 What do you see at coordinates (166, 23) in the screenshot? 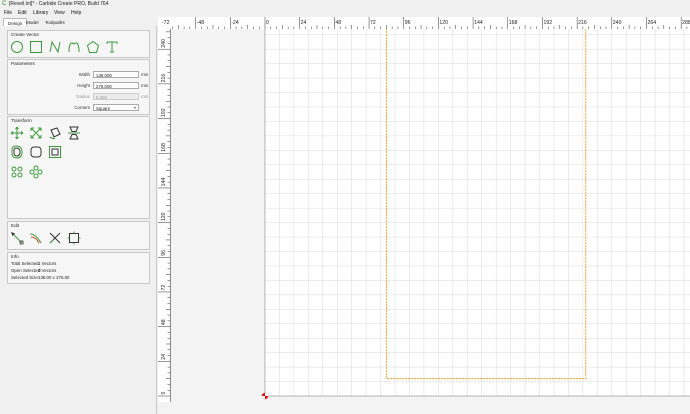
I see `ruler-top-label: -72` at bounding box center [166, 23].